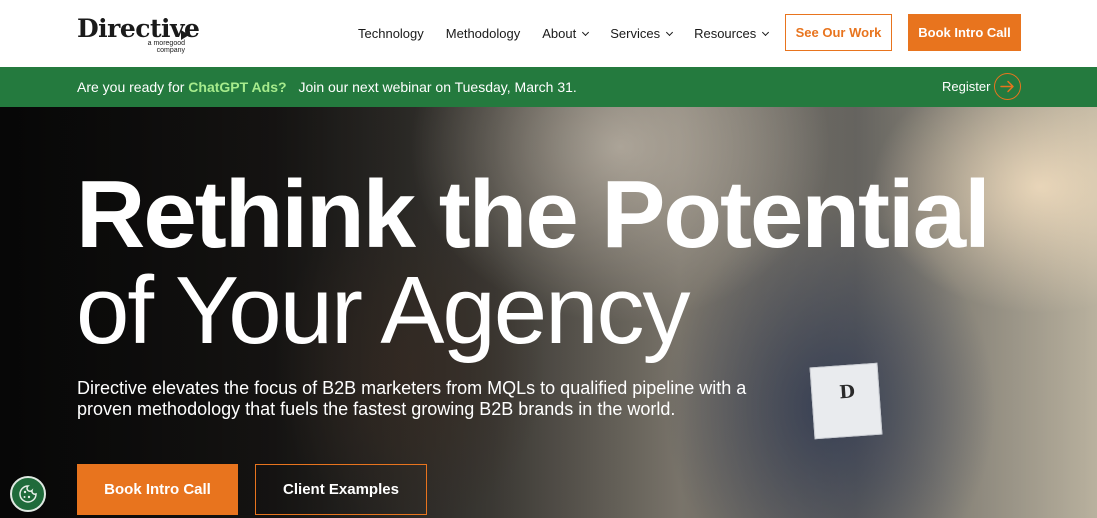 The width and height of the screenshot is (1097, 518). What do you see at coordinates (725, 33) in the screenshot?
I see `nav-item-label: Resources` at bounding box center [725, 33].